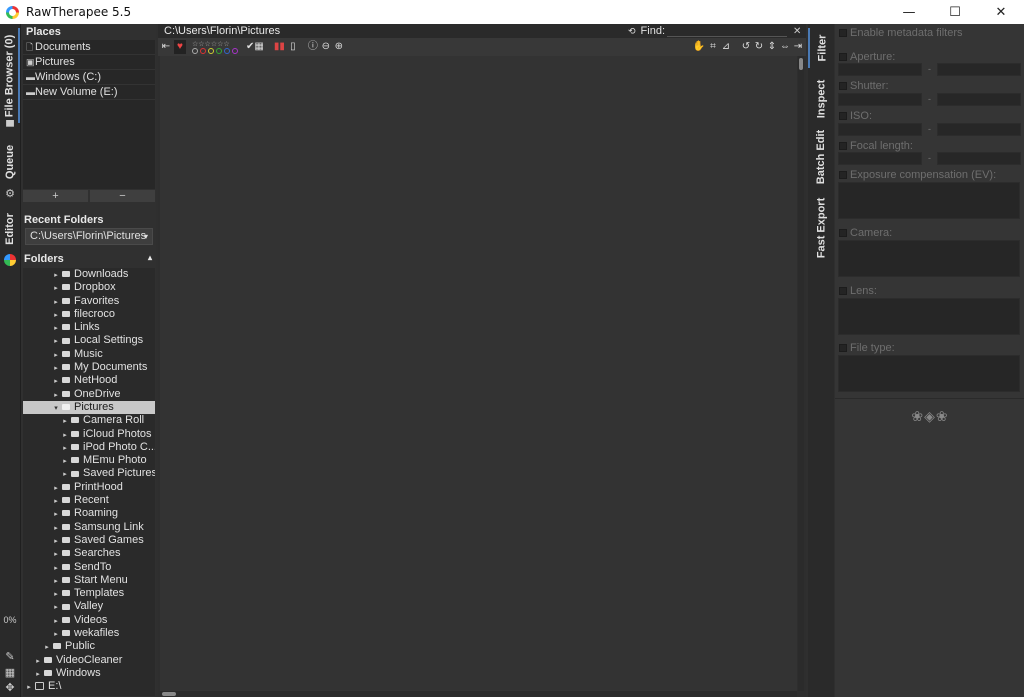  What do you see at coordinates (89, 673) in the screenshot?
I see `folder-tree-row: ▸ Windows` at bounding box center [89, 673].